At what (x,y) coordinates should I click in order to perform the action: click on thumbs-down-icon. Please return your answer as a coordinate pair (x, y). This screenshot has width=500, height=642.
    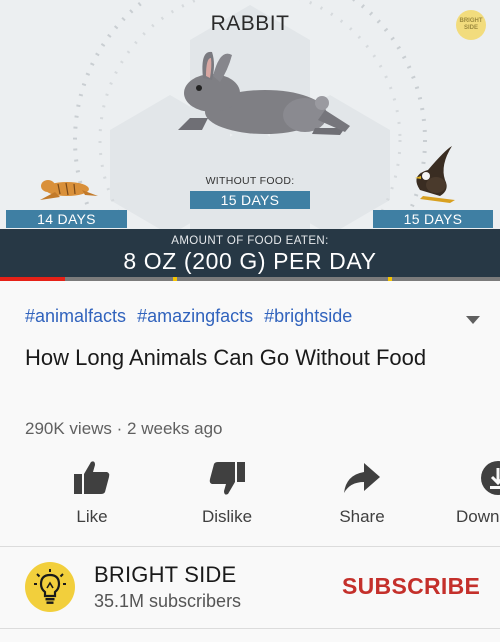
    Looking at the image, I should click on (227, 478).